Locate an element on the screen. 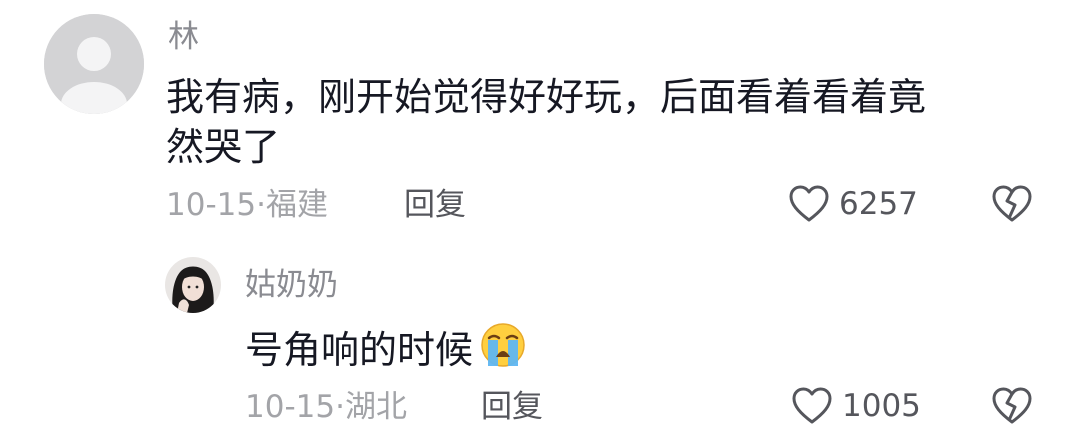 The height and width of the screenshot is (437, 1080). comment-location: 福建 is located at coordinates (296, 205).